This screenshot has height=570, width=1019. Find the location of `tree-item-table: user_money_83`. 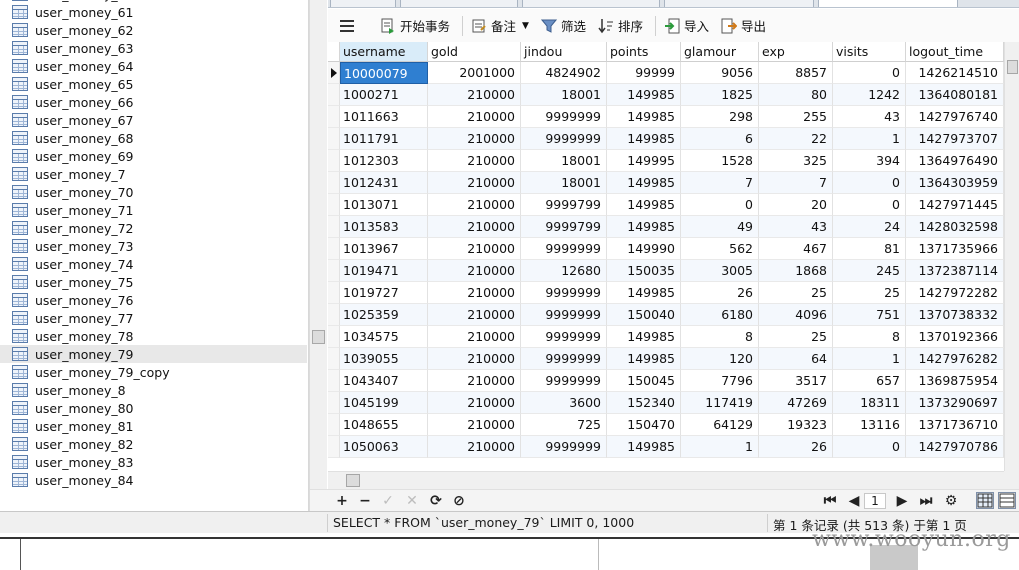

tree-item-table: user_money_83 is located at coordinates (153, 462).